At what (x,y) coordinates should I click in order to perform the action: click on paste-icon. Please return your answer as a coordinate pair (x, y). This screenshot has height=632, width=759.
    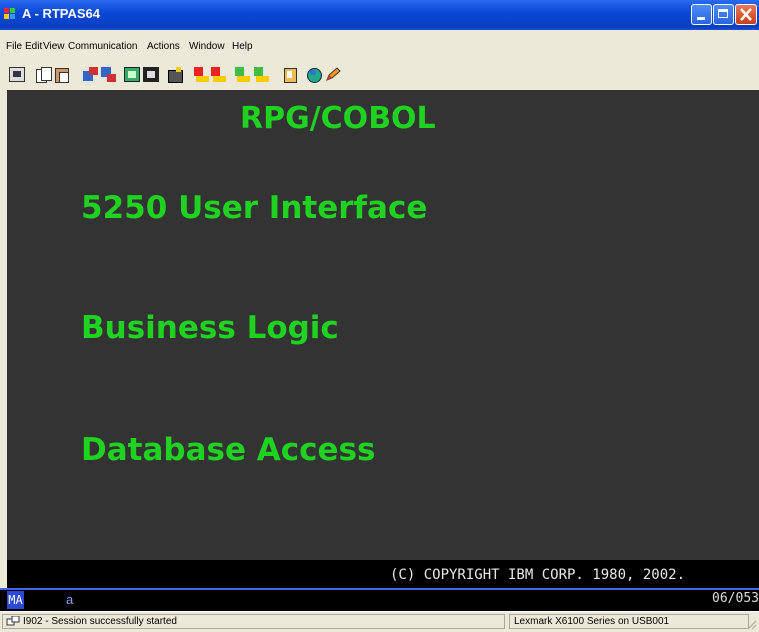
    Looking at the image, I should click on (62, 75).